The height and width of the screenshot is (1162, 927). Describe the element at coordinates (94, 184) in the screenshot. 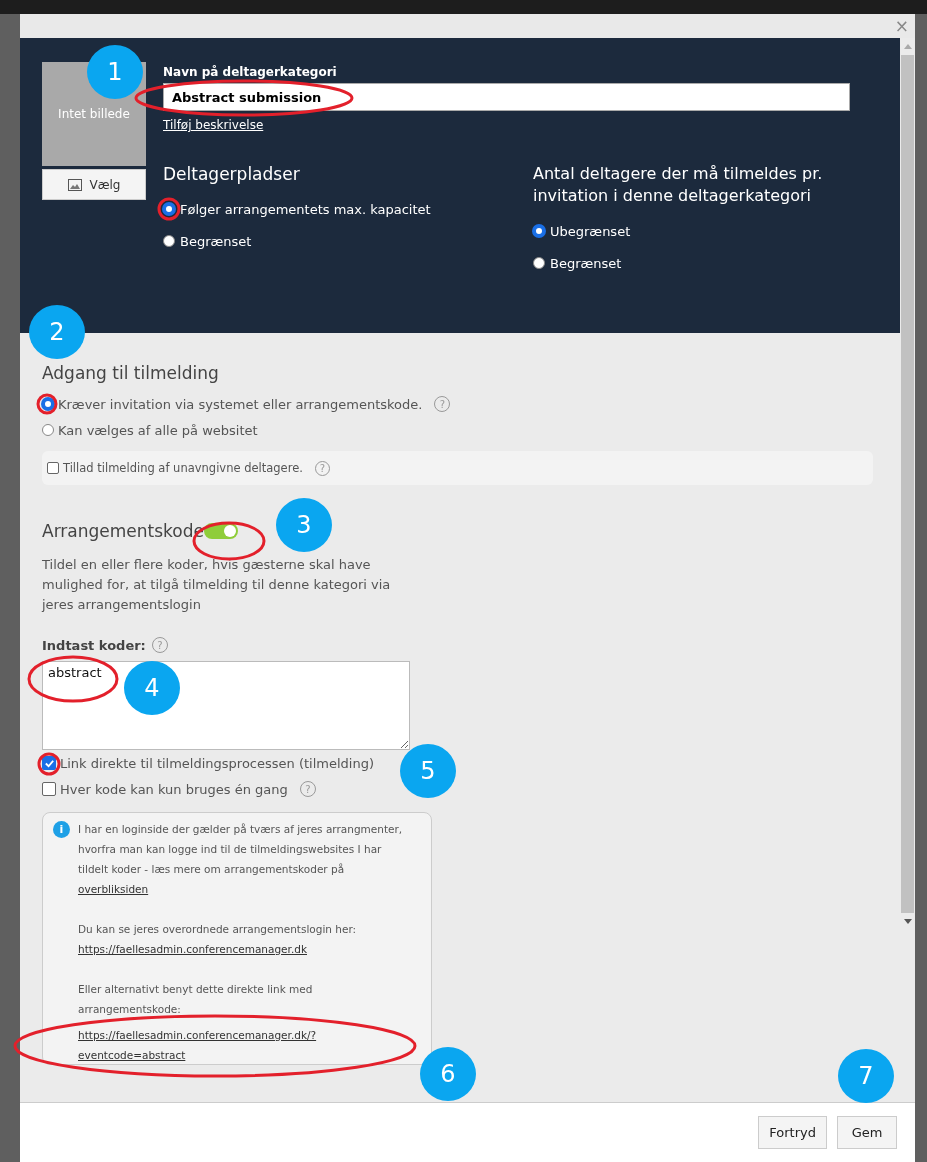

I see `choose-image-button: Vælg` at that location.